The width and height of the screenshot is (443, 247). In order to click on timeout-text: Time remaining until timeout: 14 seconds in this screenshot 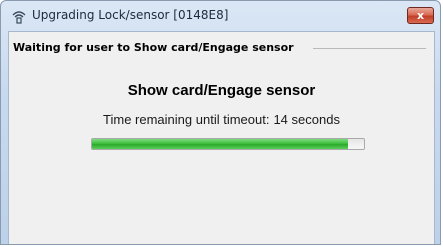, I will do `click(221, 119)`.